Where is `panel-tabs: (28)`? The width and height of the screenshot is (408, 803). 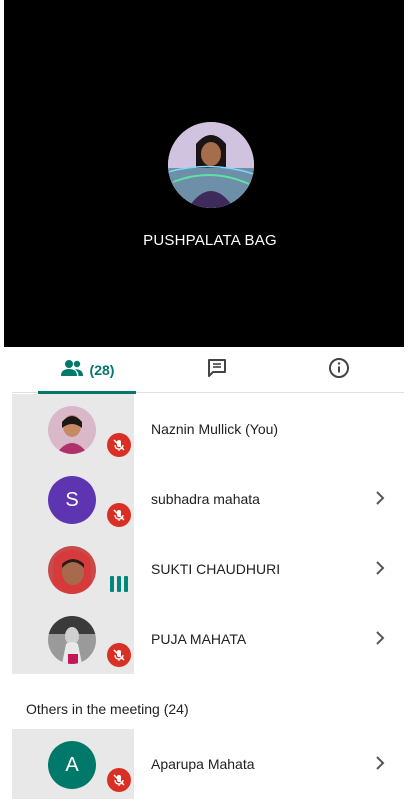
panel-tabs: (28) is located at coordinates (208, 370).